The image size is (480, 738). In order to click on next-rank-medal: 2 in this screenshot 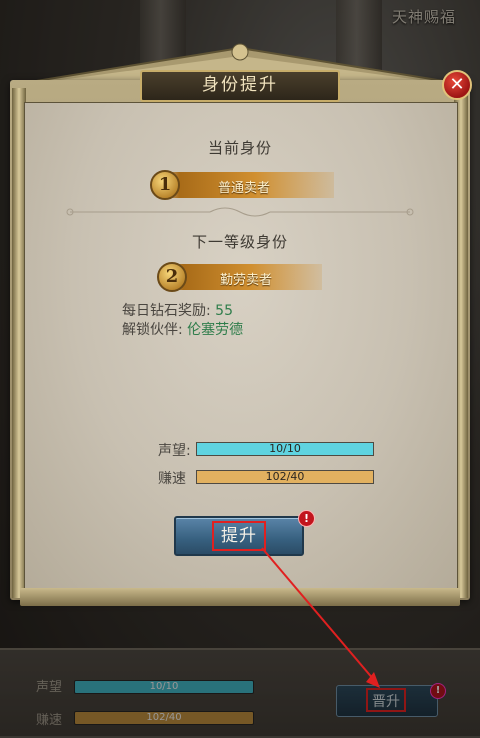, I will do `click(172, 277)`.